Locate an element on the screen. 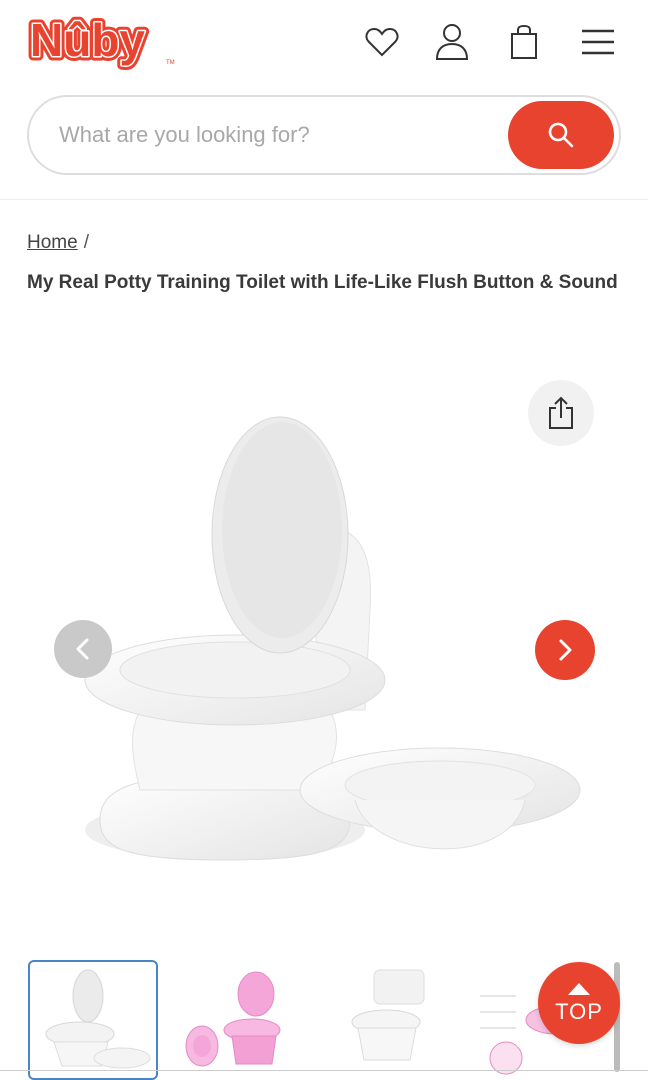 The height and width of the screenshot is (1080, 648). scroll-to-top-button: TOP is located at coordinates (579, 1003).